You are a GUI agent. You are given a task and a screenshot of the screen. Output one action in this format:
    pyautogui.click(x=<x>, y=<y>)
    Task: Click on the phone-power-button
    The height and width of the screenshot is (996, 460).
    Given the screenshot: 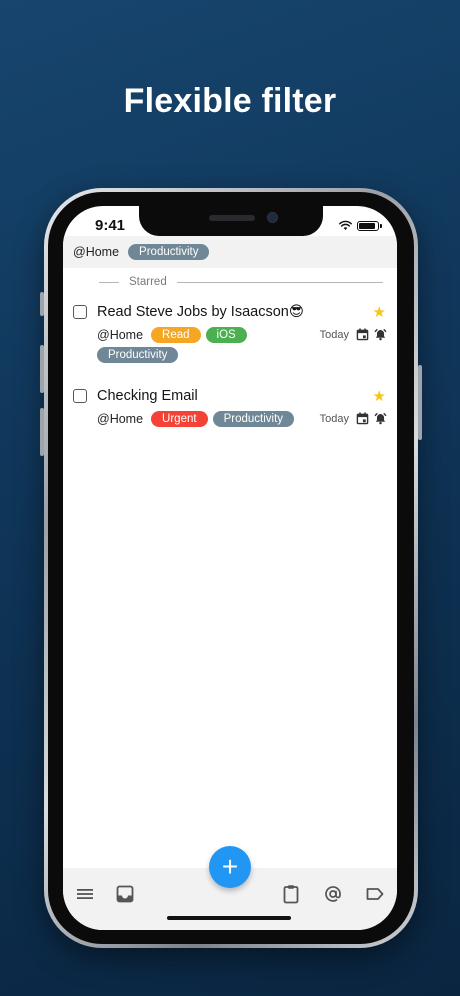 What is the action you would take?
    pyautogui.click(x=420, y=402)
    